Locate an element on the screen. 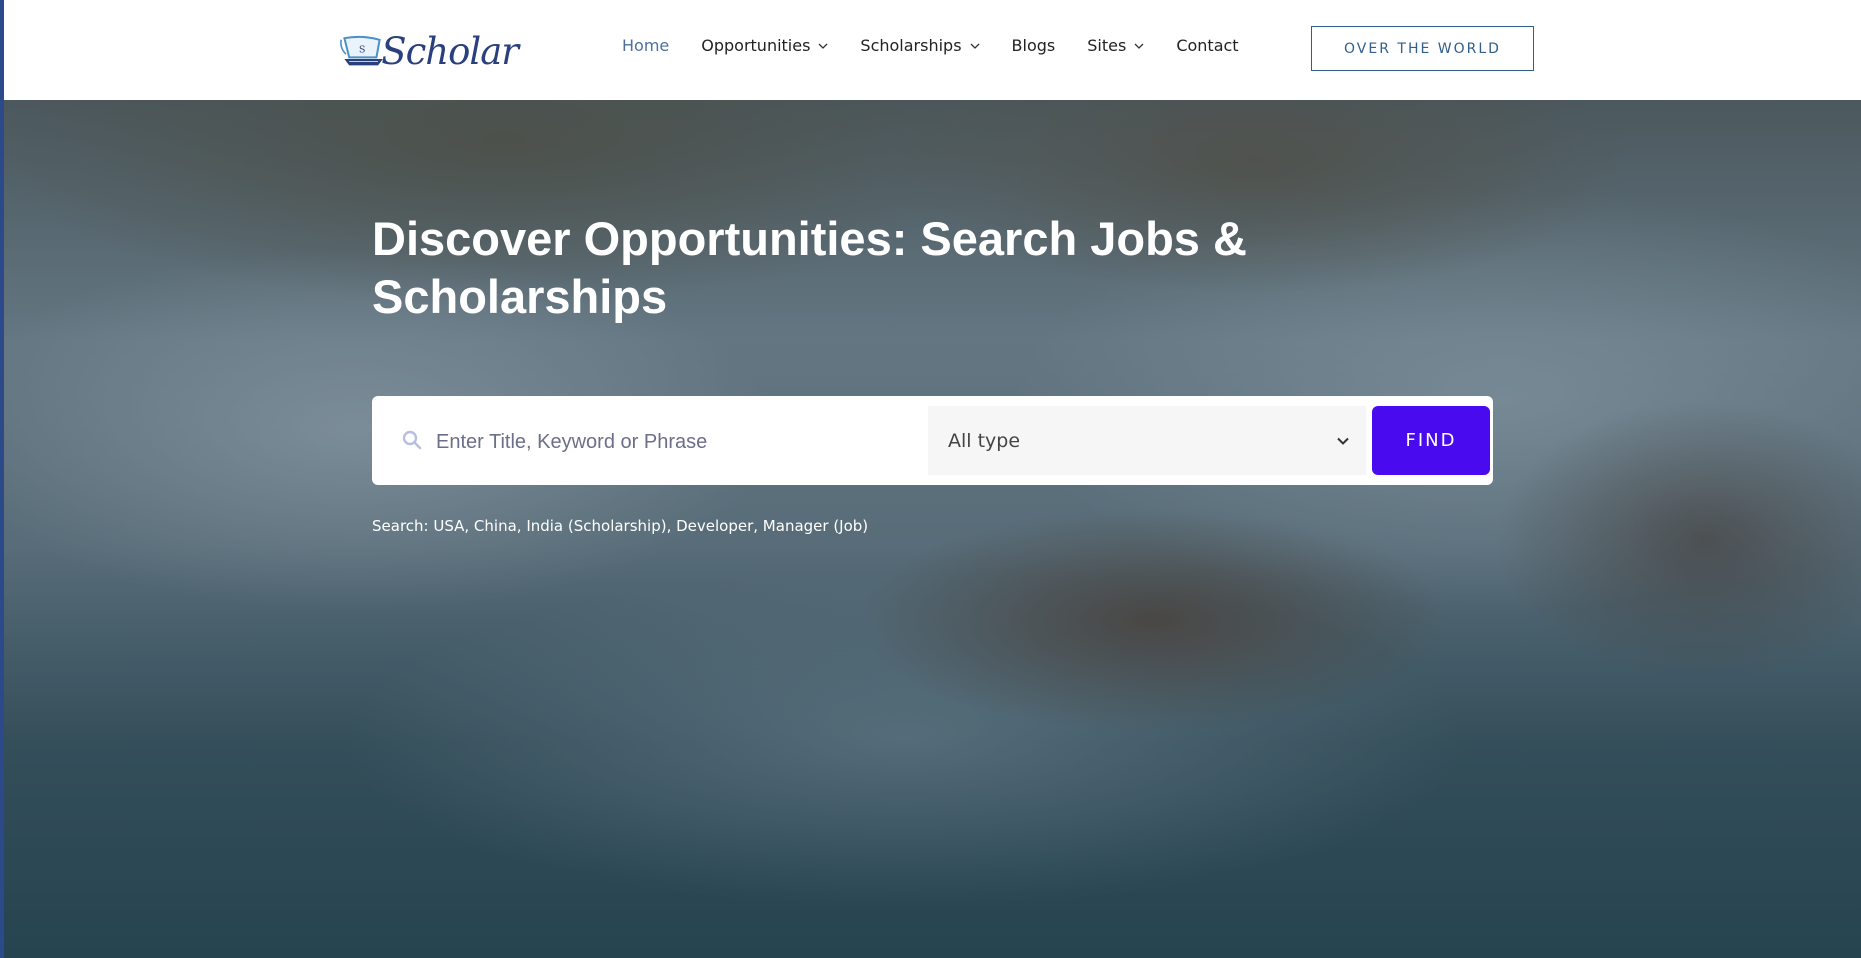 Image resolution: width=1861 pixels, height=958 pixels. svg-text: S is located at coordinates (362, 50).